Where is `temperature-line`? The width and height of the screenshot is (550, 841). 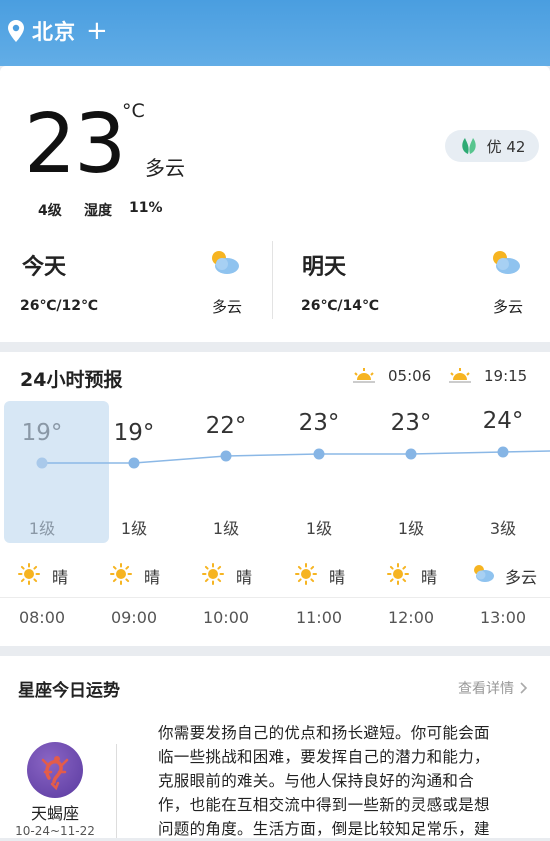
temperature-line is located at coordinates (293, 457).